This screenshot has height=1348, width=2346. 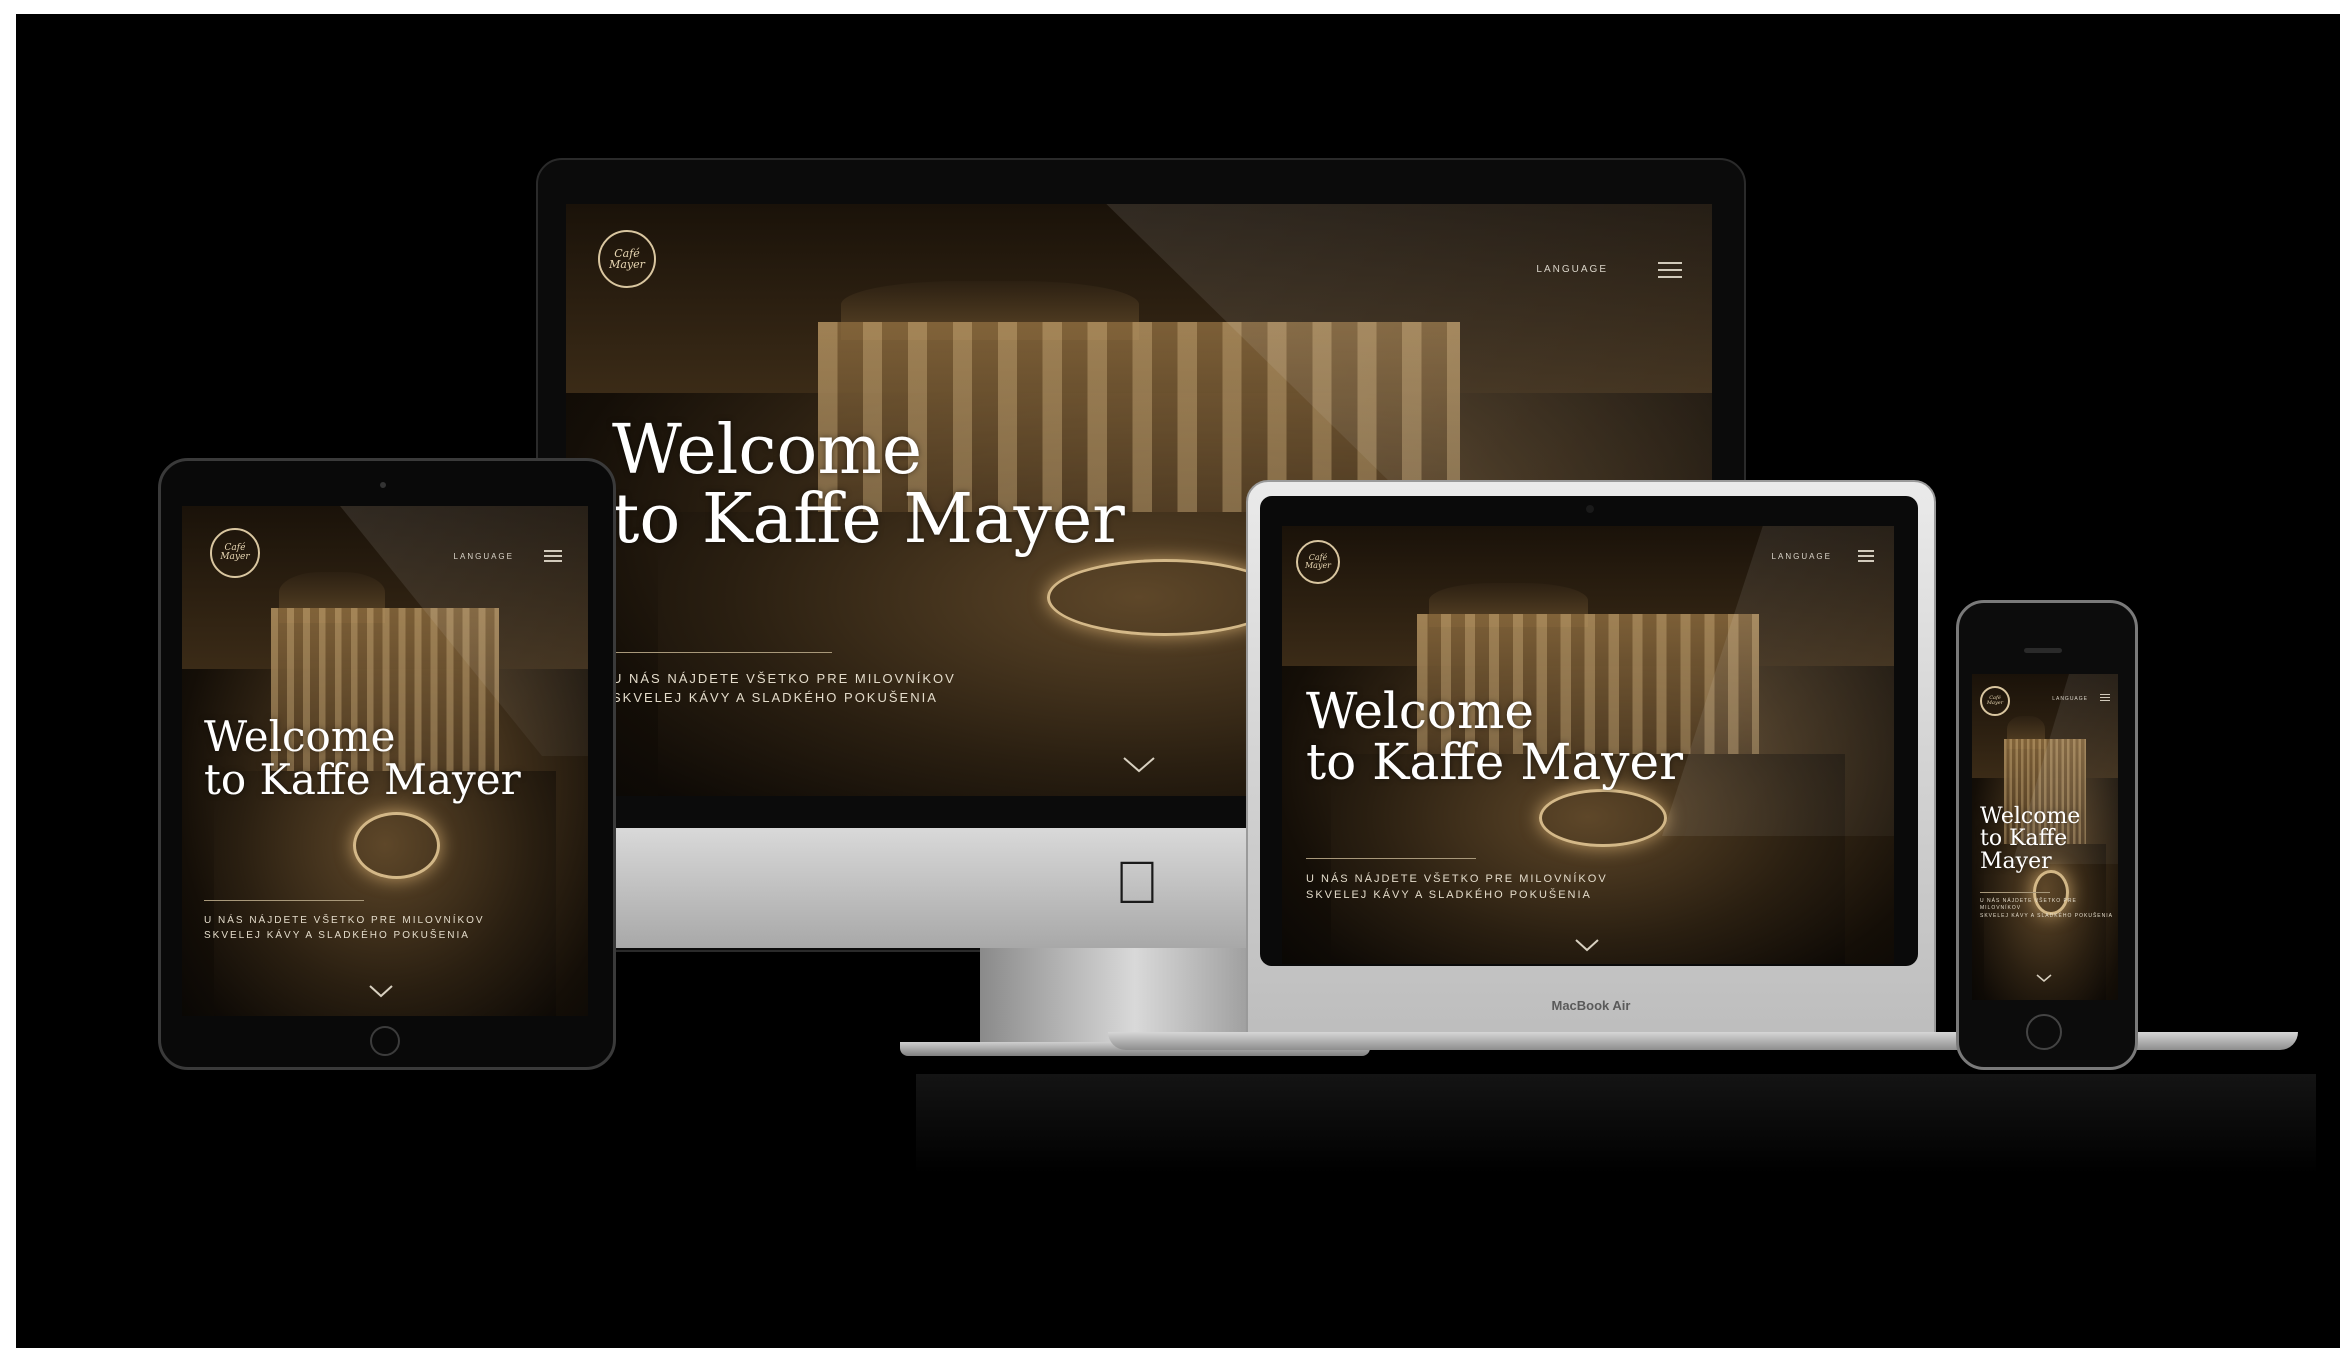 I want to click on iphone-home-button, so click(x=2044, y=1032).